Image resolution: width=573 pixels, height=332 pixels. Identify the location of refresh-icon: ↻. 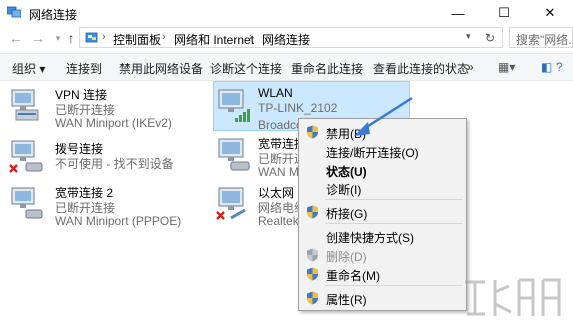
(490, 38).